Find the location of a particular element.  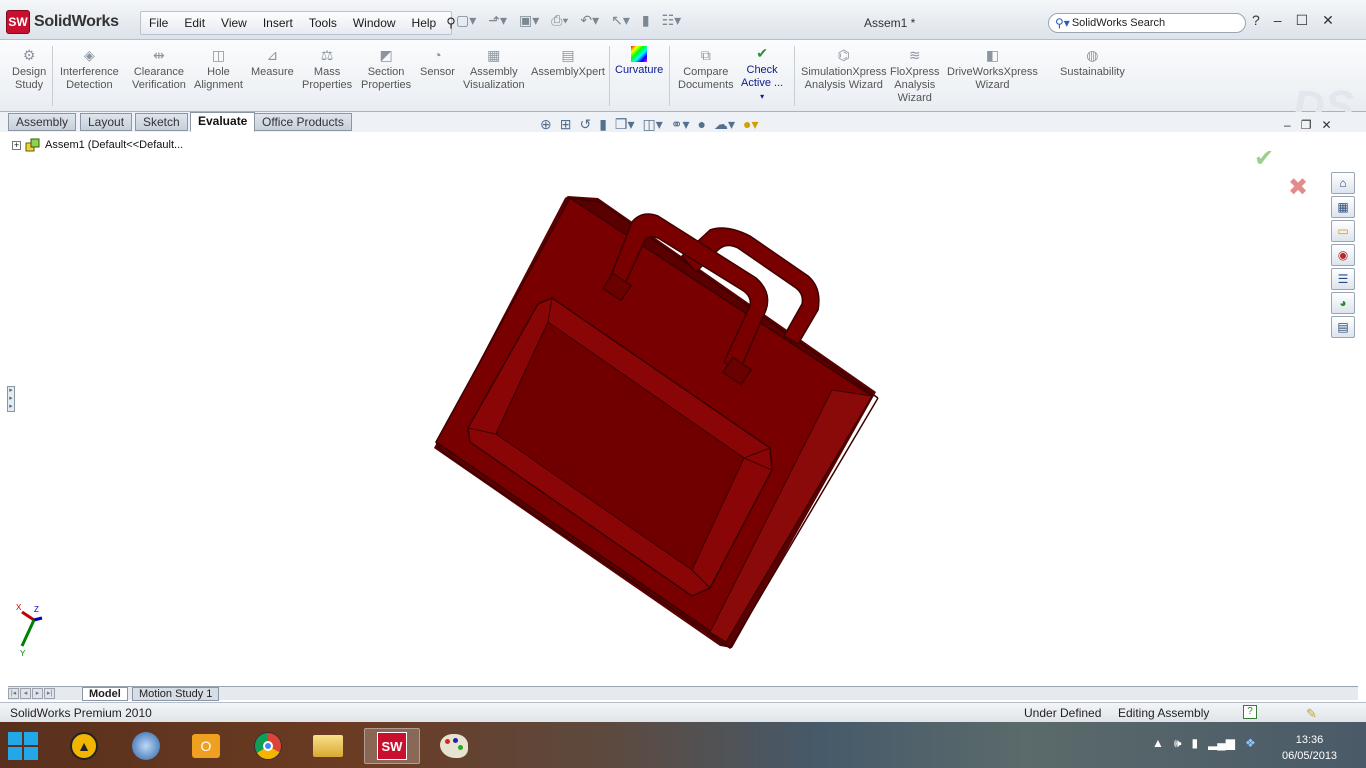

viewport-controls: – ❐ ✕ is located at coordinates (1308, 125).